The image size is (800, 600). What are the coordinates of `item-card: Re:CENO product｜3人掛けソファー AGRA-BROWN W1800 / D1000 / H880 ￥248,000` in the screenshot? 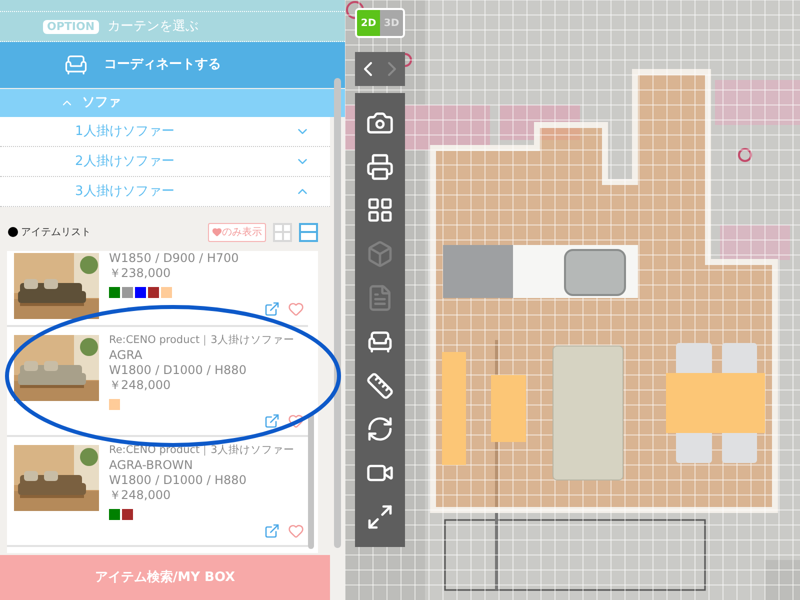 It's located at (157, 492).